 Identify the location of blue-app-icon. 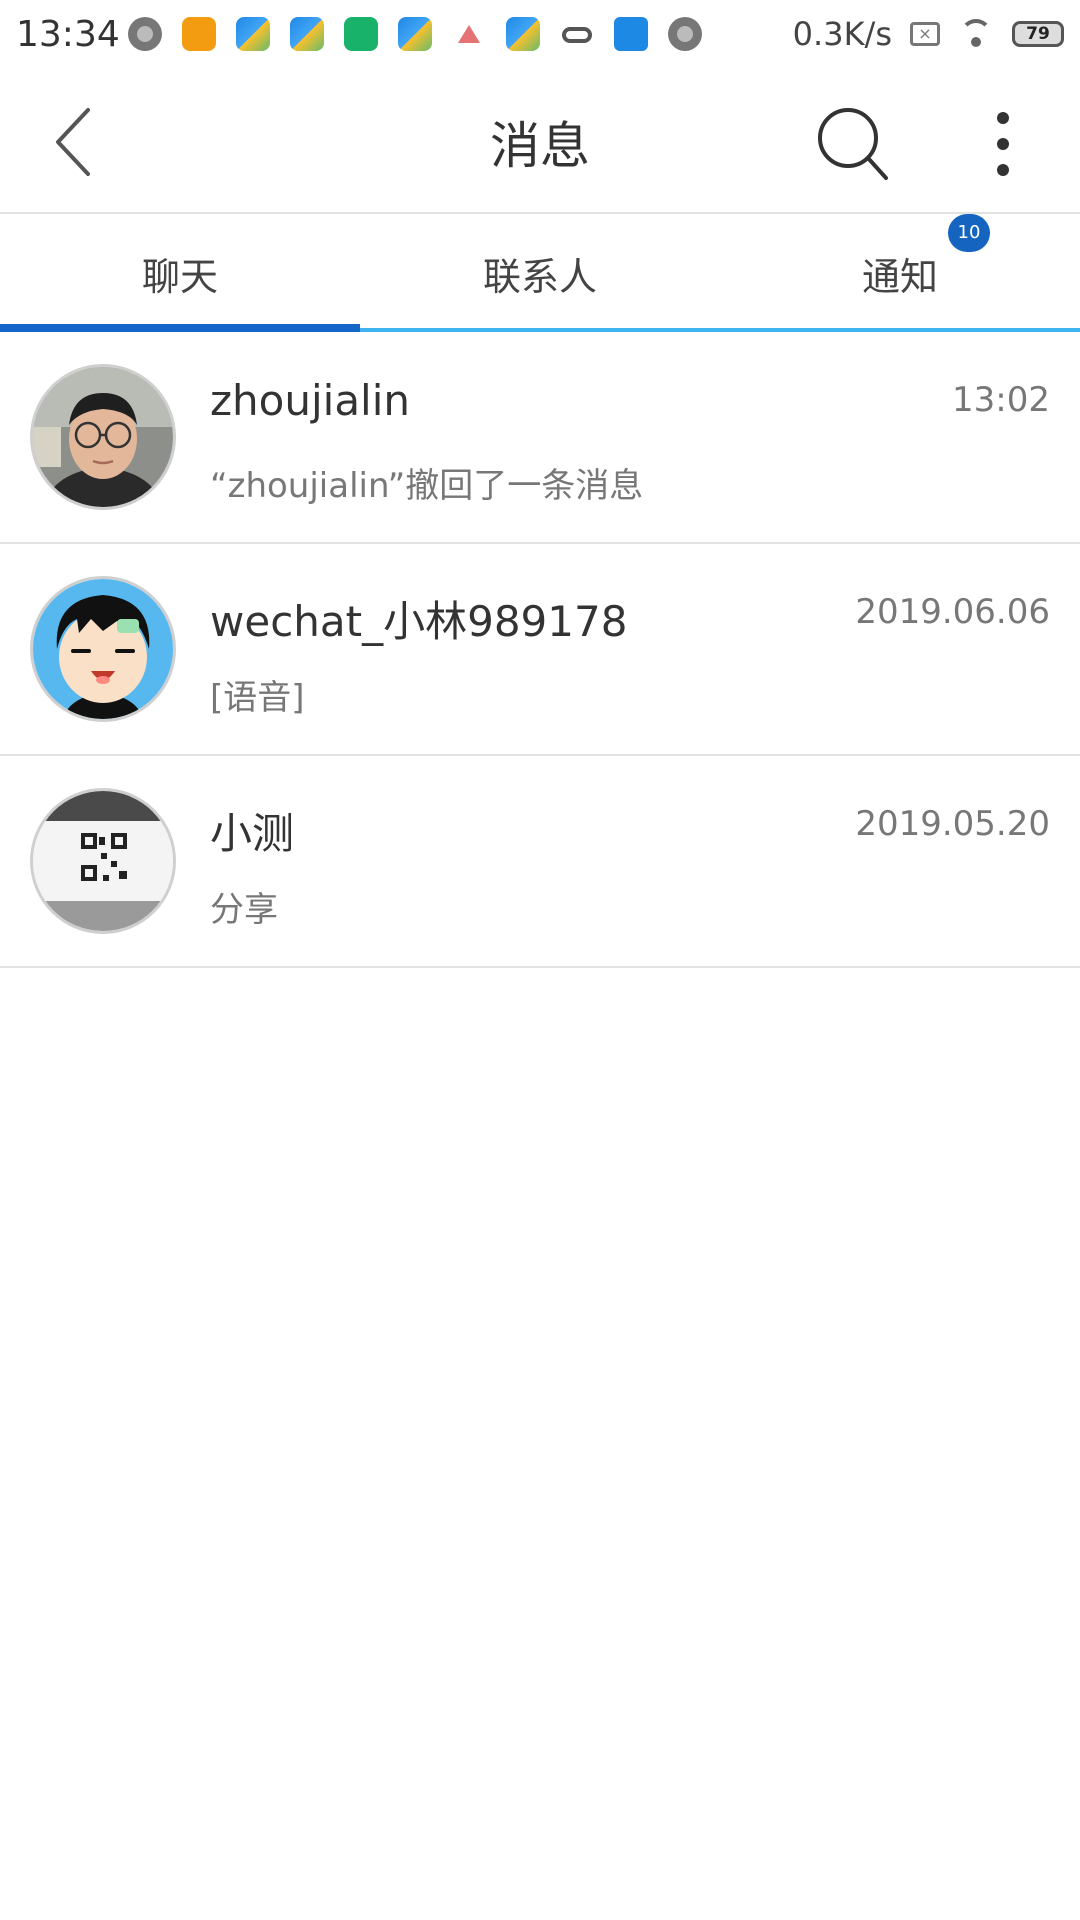
(631, 34).